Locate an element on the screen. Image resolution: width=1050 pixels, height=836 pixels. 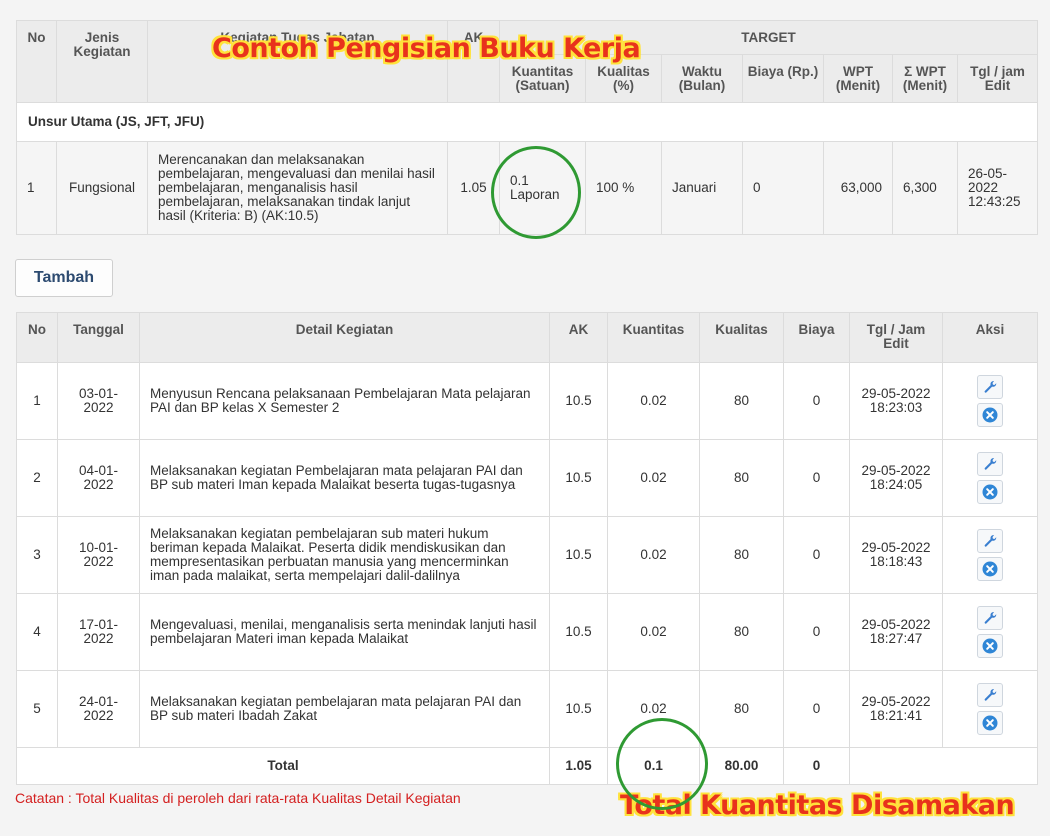
row-tgl-time: 18:23:03 is located at coordinates (896, 407).